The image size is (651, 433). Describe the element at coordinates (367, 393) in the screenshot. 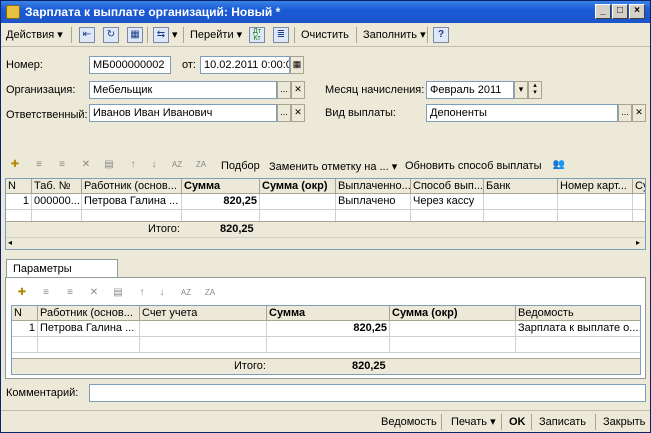

I see `comment-field` at that location.